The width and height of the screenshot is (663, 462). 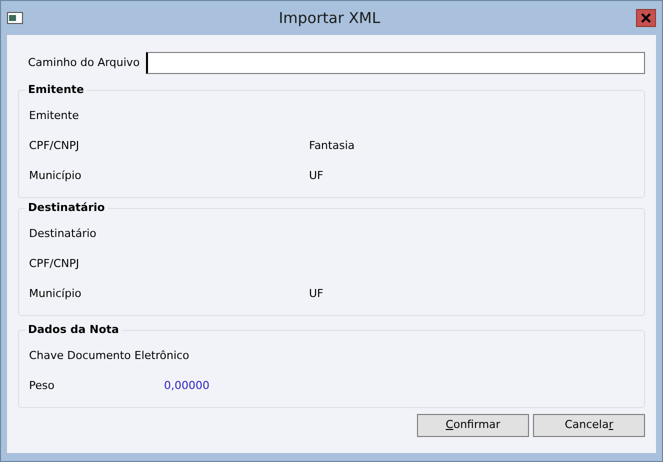 I want to click on field-label: Emitente, so click(x=54, y=116).